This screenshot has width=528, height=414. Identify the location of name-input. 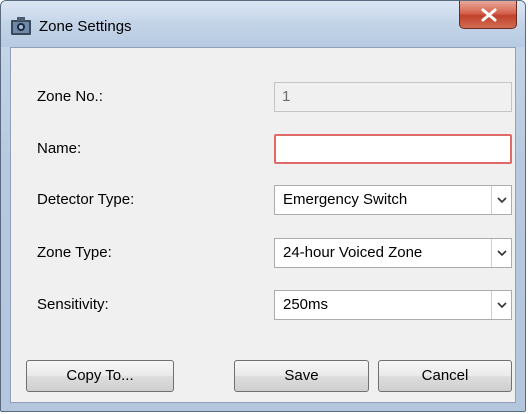
(393, 149).